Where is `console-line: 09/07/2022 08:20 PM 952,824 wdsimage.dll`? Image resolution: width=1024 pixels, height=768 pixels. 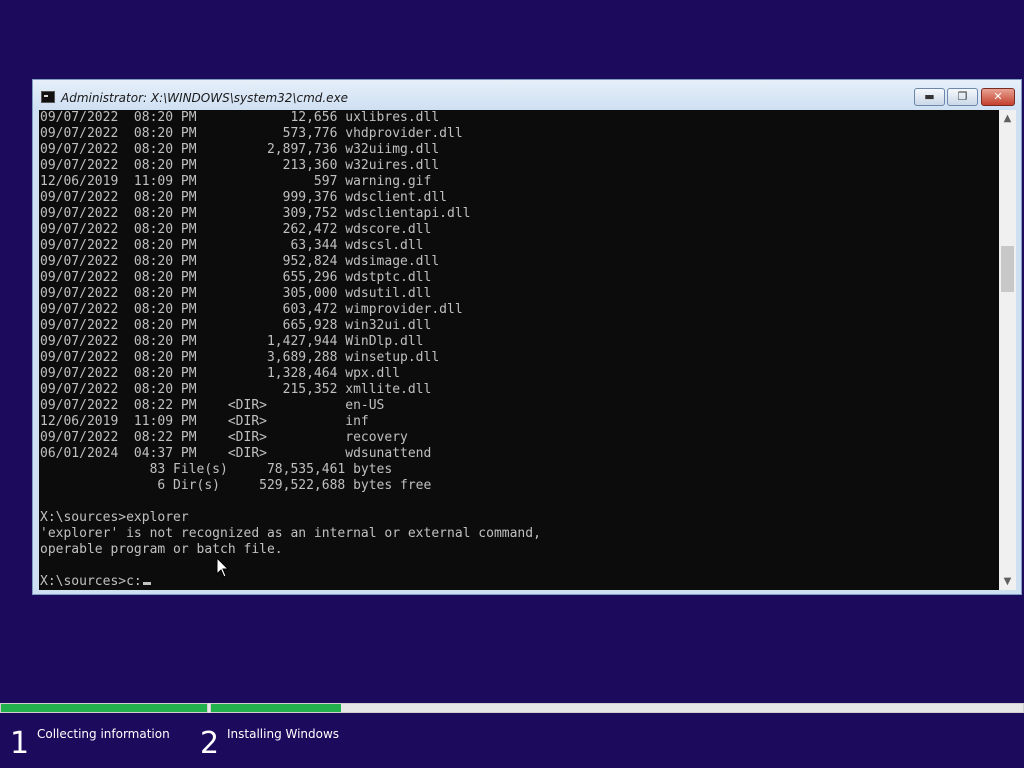 console-line: 09/07/2022 08:20 PM 952,824 wdsimage.dll is located at coordinates (240, 261).